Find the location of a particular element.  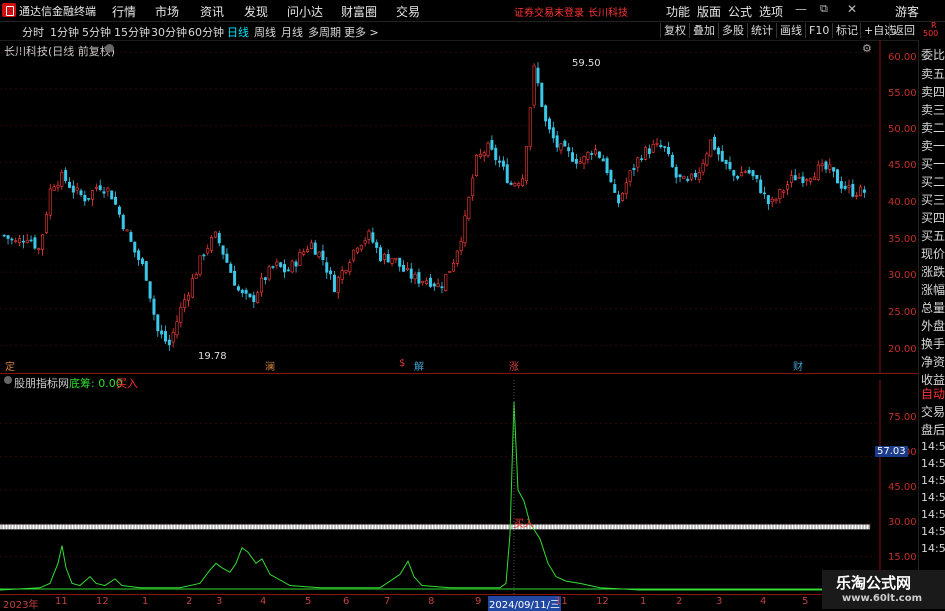

quote-row: 买二 is located at coordinates (933, 181).